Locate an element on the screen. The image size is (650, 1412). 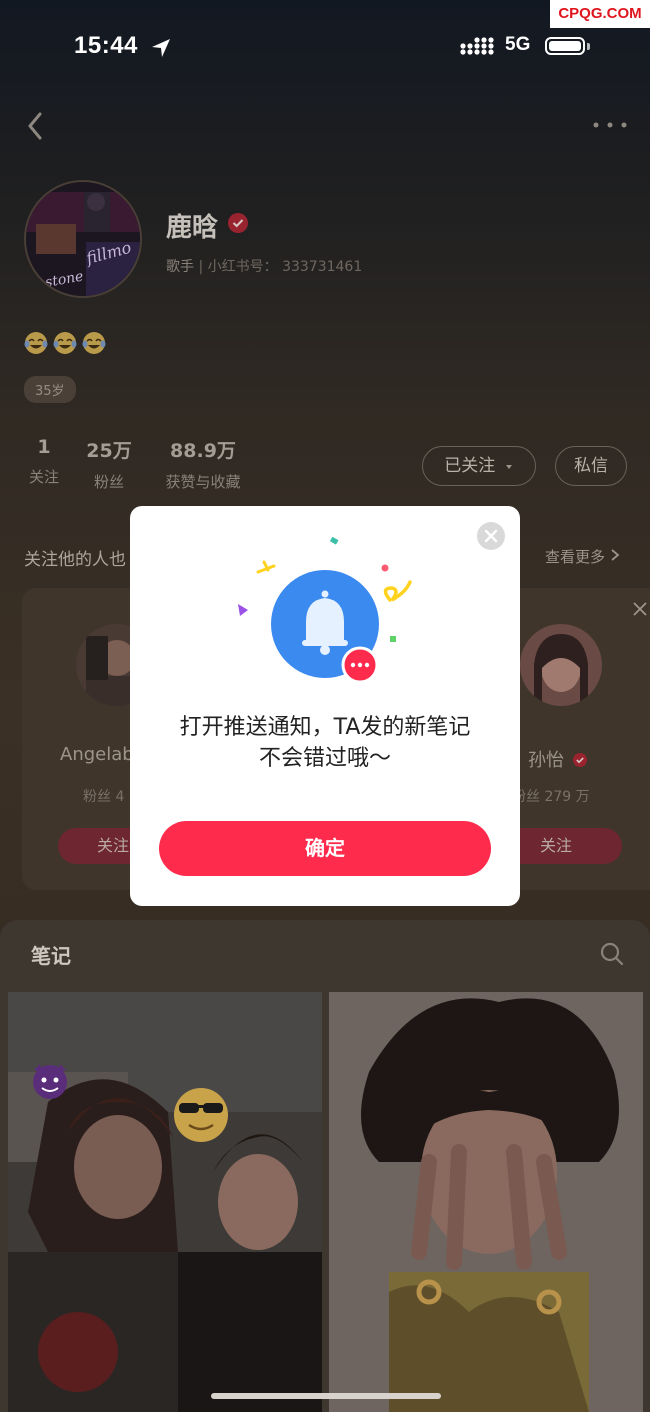
search-icon is located at coordinates (612, 954).